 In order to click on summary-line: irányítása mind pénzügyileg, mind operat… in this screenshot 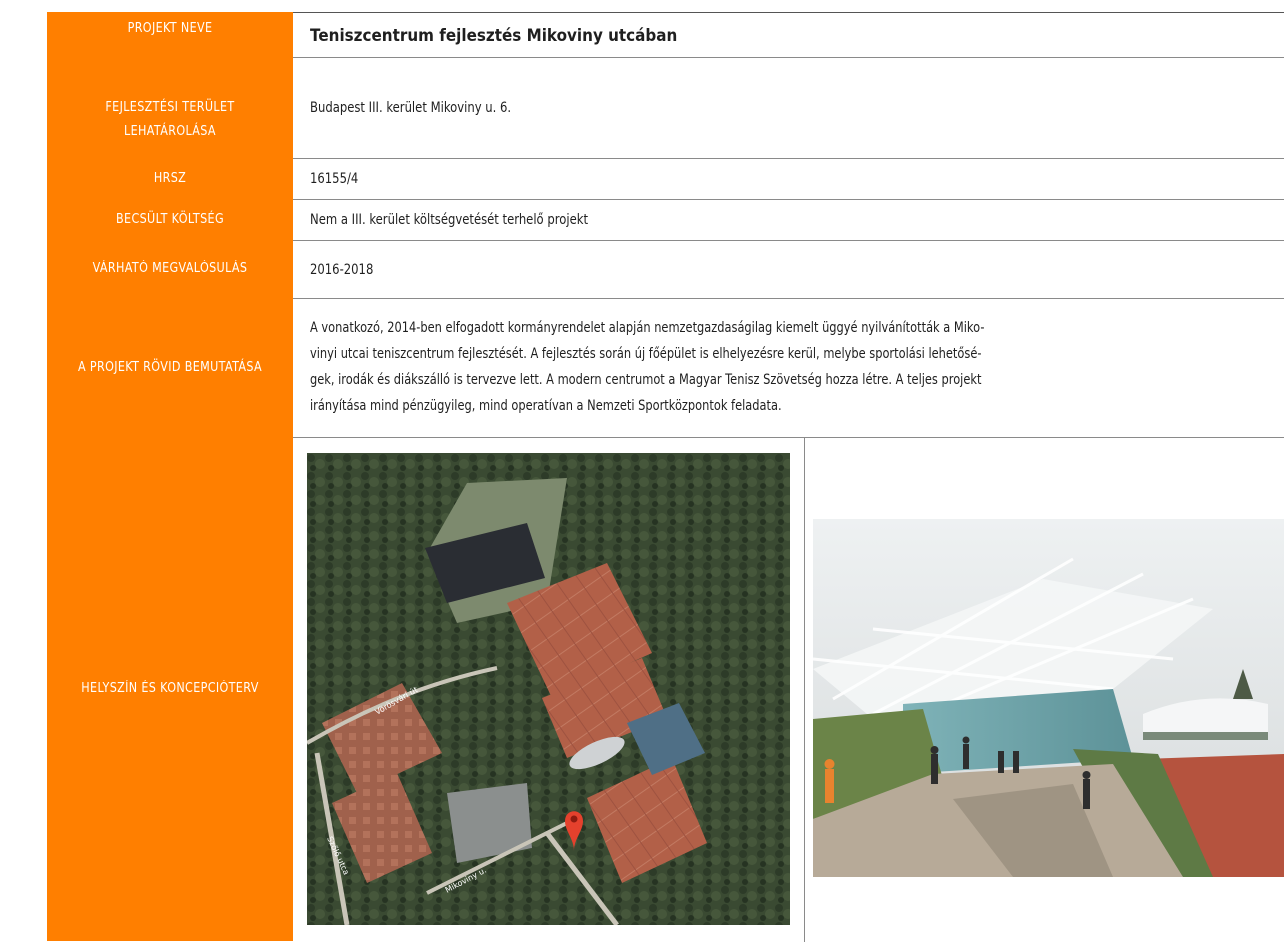, I will do `click(546, 406)`.